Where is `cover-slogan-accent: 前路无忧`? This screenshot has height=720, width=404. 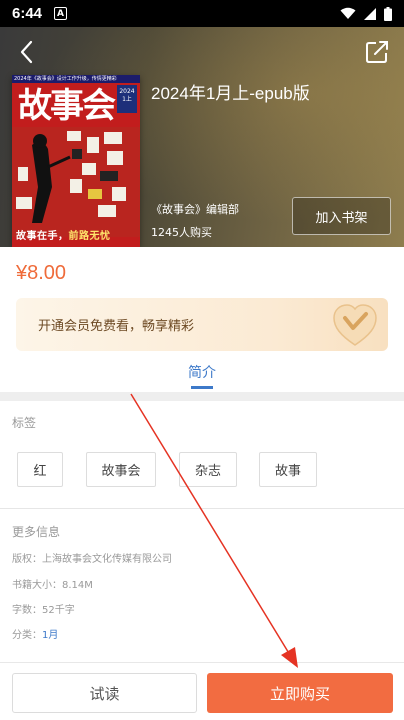
cover-slogan-accent: 前路无忧 is located at coordinates (89, 236).